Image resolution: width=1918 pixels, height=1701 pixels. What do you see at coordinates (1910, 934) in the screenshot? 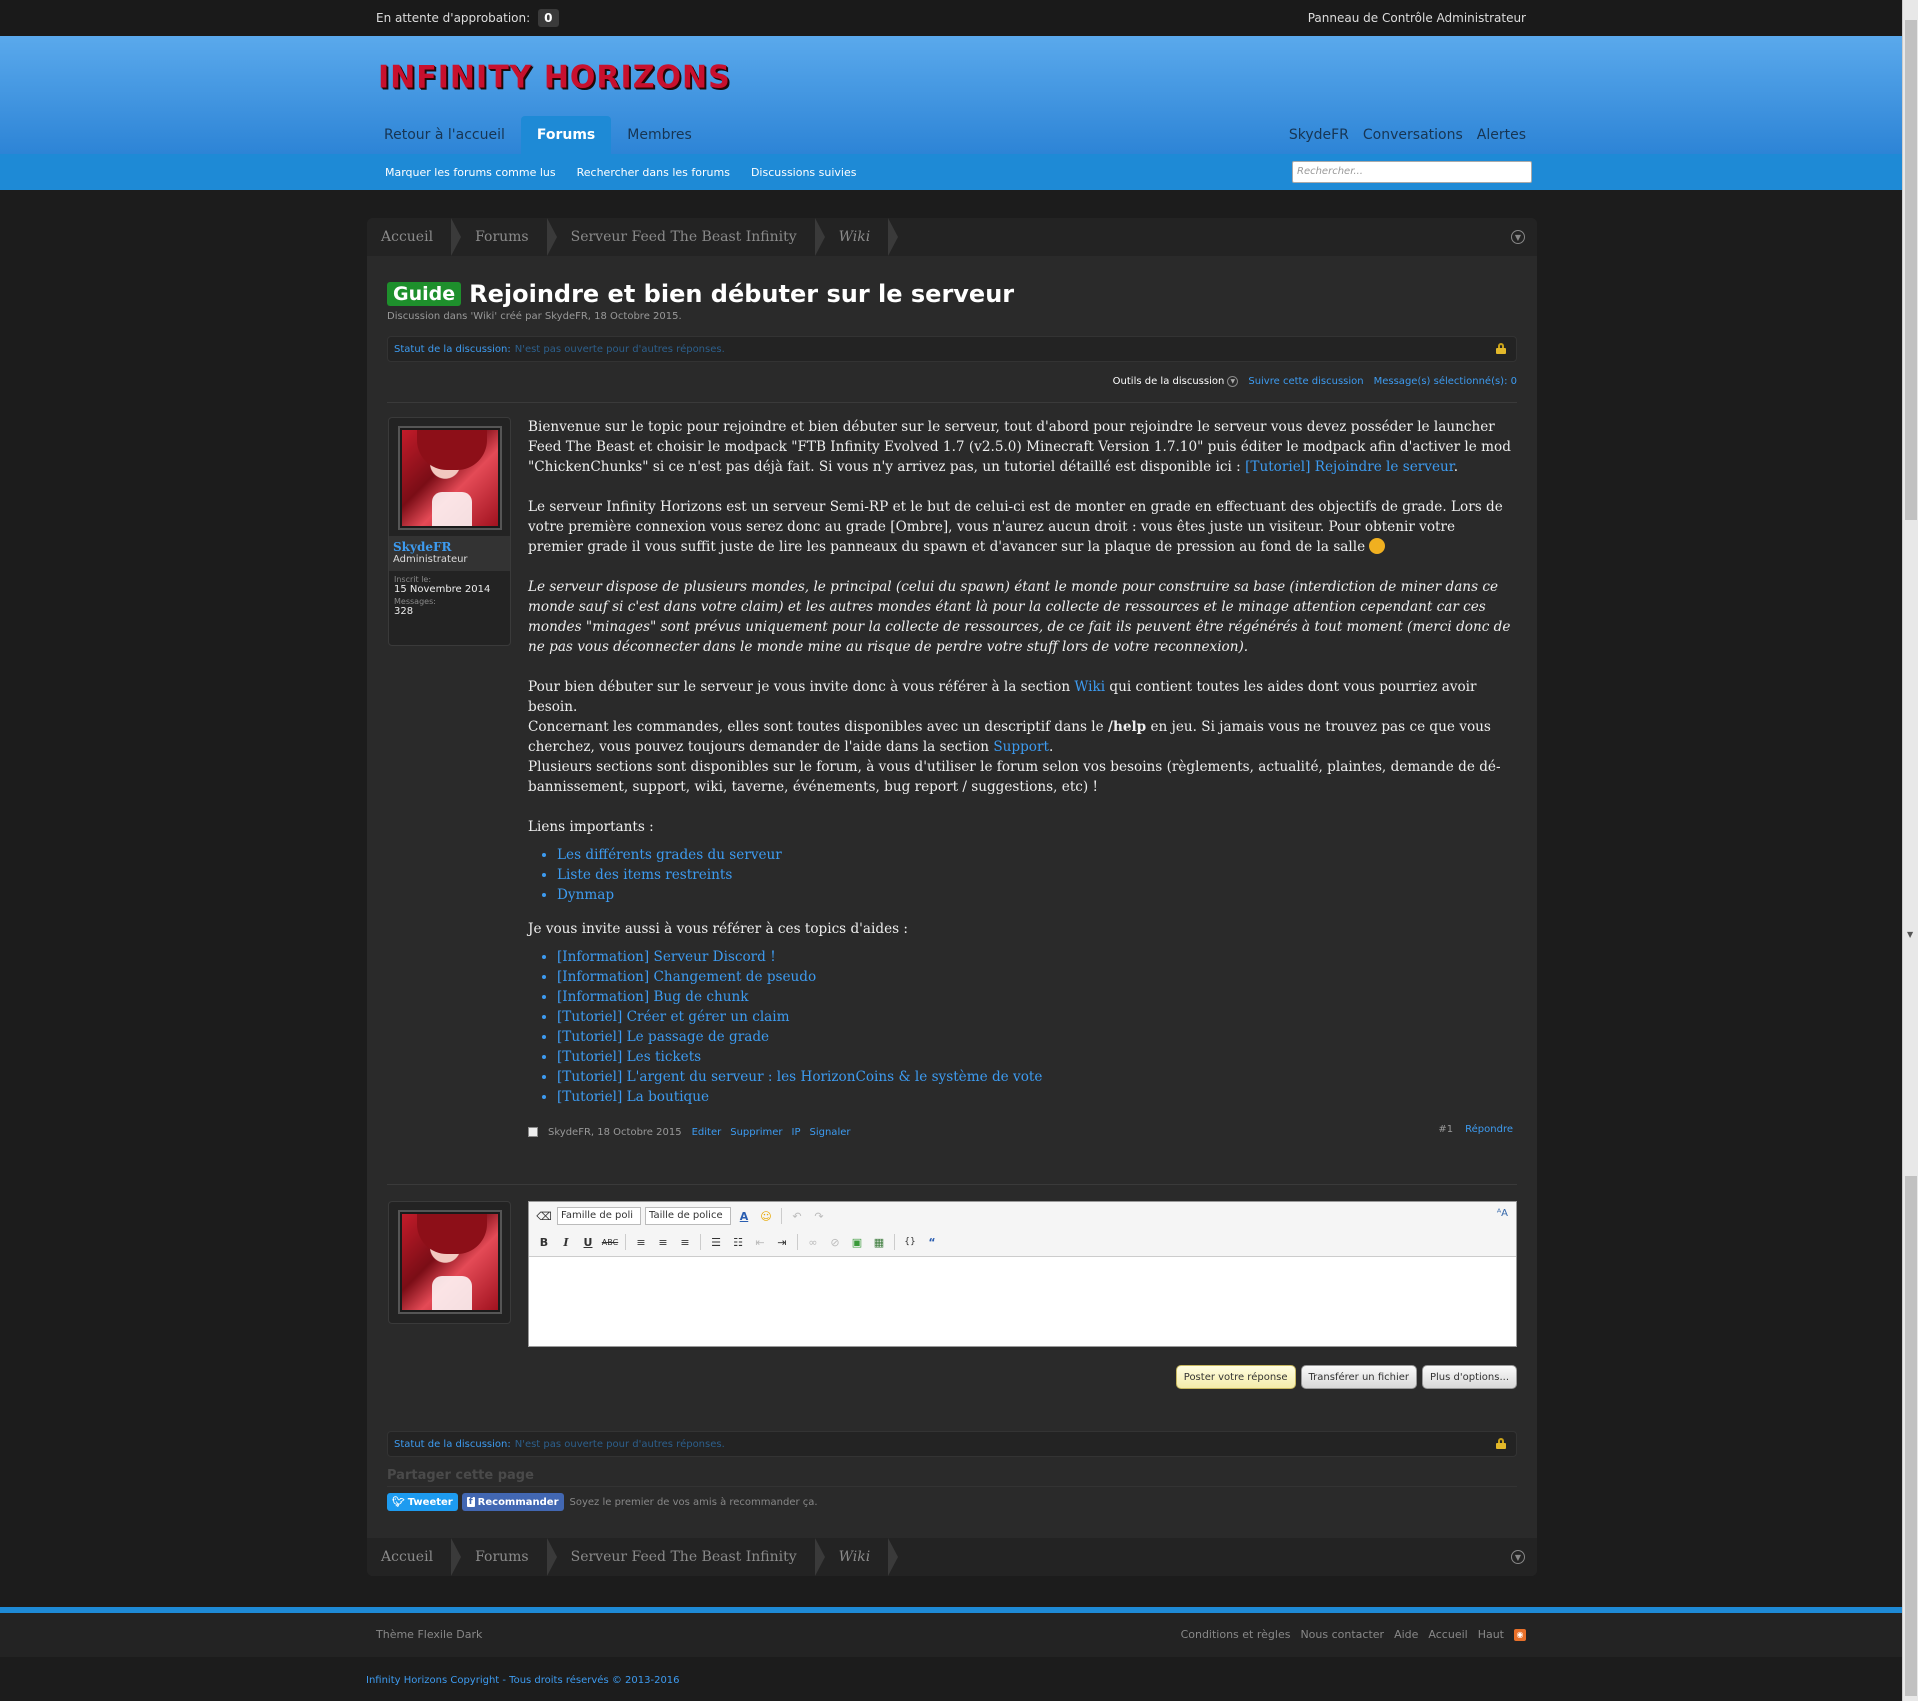
I see `scroll-down-arrow-icon: ▼` at bounding box center [1910, 934].